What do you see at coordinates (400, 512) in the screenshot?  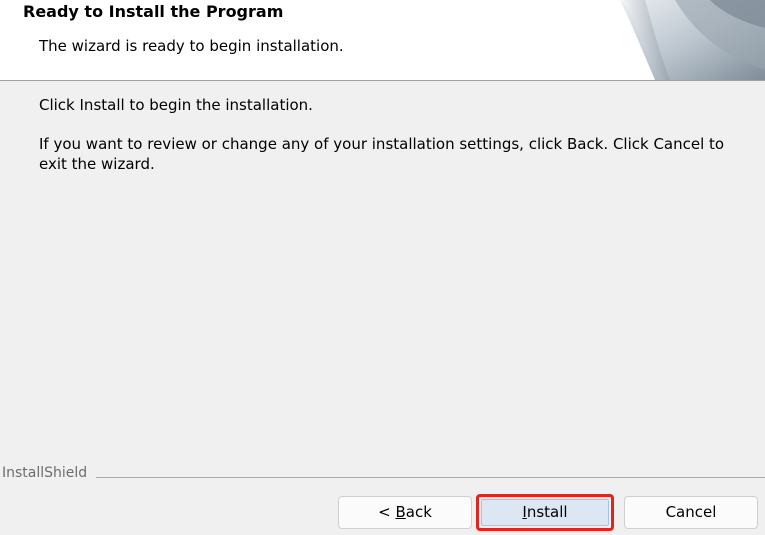 I see `back-button-mnemonic: B` at bounding box center [400, 512].